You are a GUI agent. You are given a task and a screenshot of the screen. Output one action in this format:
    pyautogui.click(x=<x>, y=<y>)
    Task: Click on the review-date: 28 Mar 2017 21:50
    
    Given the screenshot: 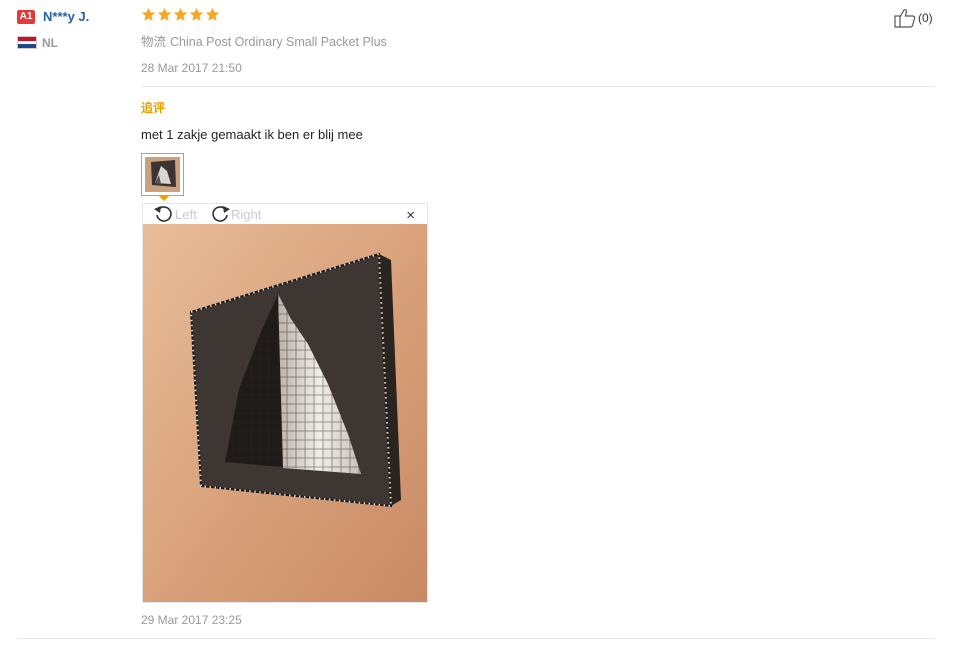 What is the action you would take?
    pyautogui.click(x=191, y=68)
    